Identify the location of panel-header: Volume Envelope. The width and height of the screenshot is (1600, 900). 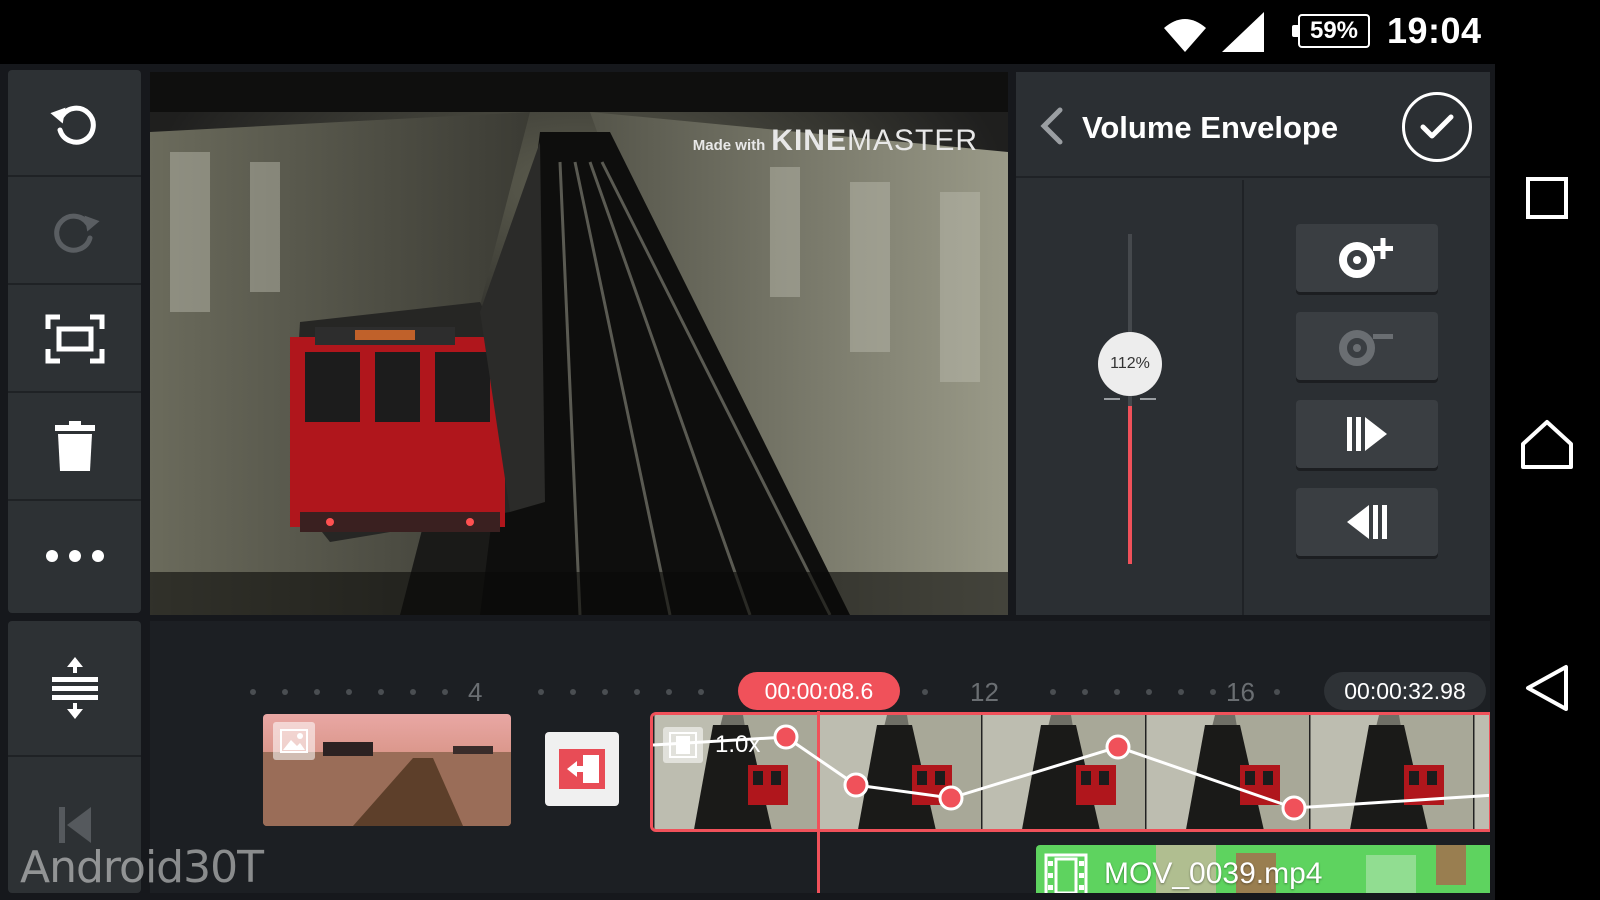
(1253, 125).